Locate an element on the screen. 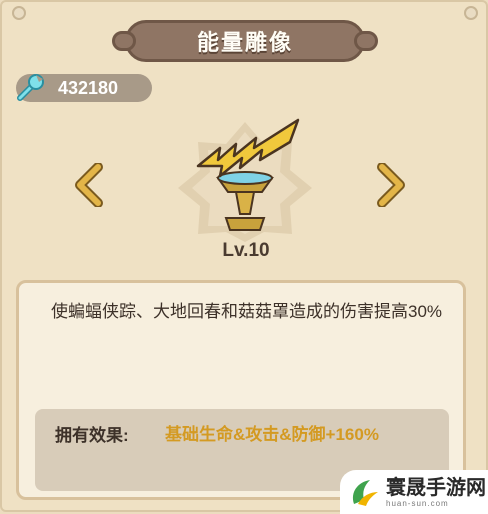 The width and height of the screenshot is (488, 514). lightning-goblet-icon is located at coordinates (245, 180).